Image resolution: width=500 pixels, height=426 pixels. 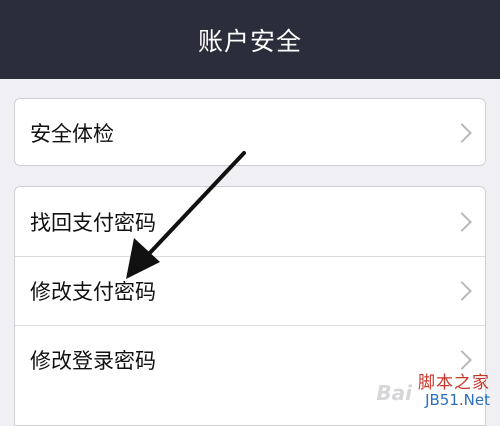 What do you see at coordinates (93, 292) in the screenshot?
I see `menu-item-label: 修改支付密码` at bounding box center [93, 292].